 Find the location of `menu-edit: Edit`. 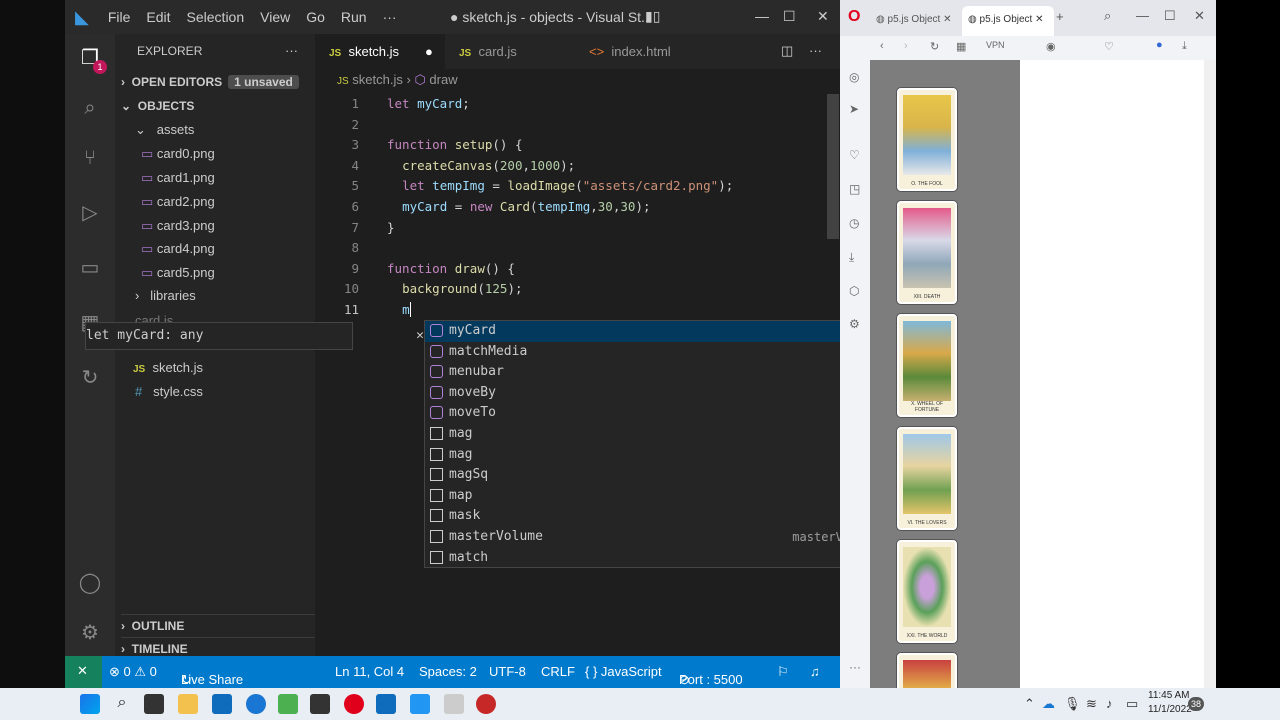

menu-edit: Edit is located at coordinates (158, 17).